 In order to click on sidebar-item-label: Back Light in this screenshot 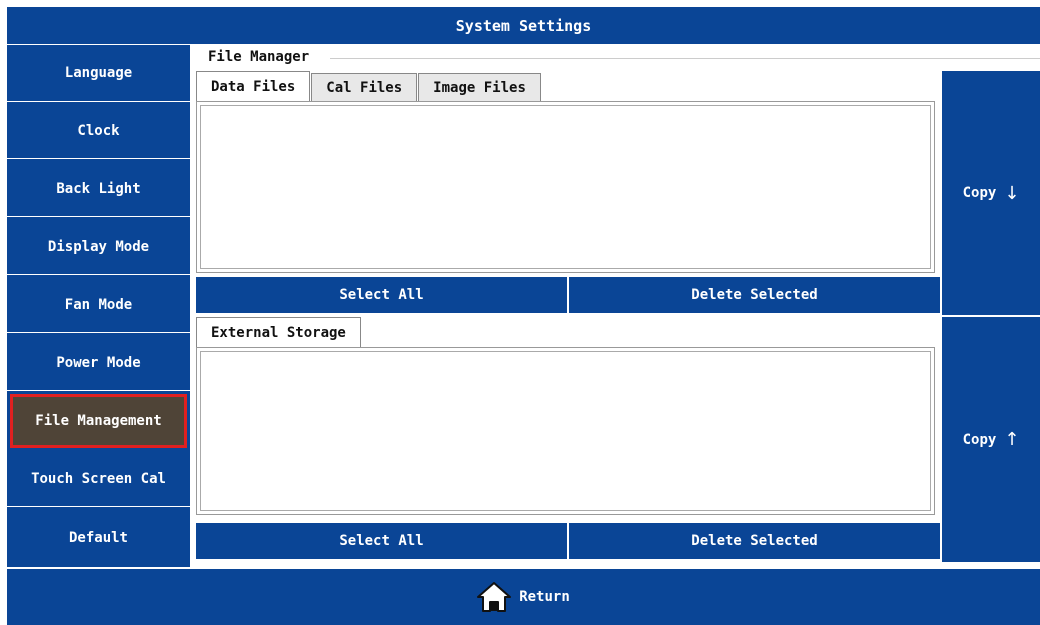, I will do `click(98, 188)`.